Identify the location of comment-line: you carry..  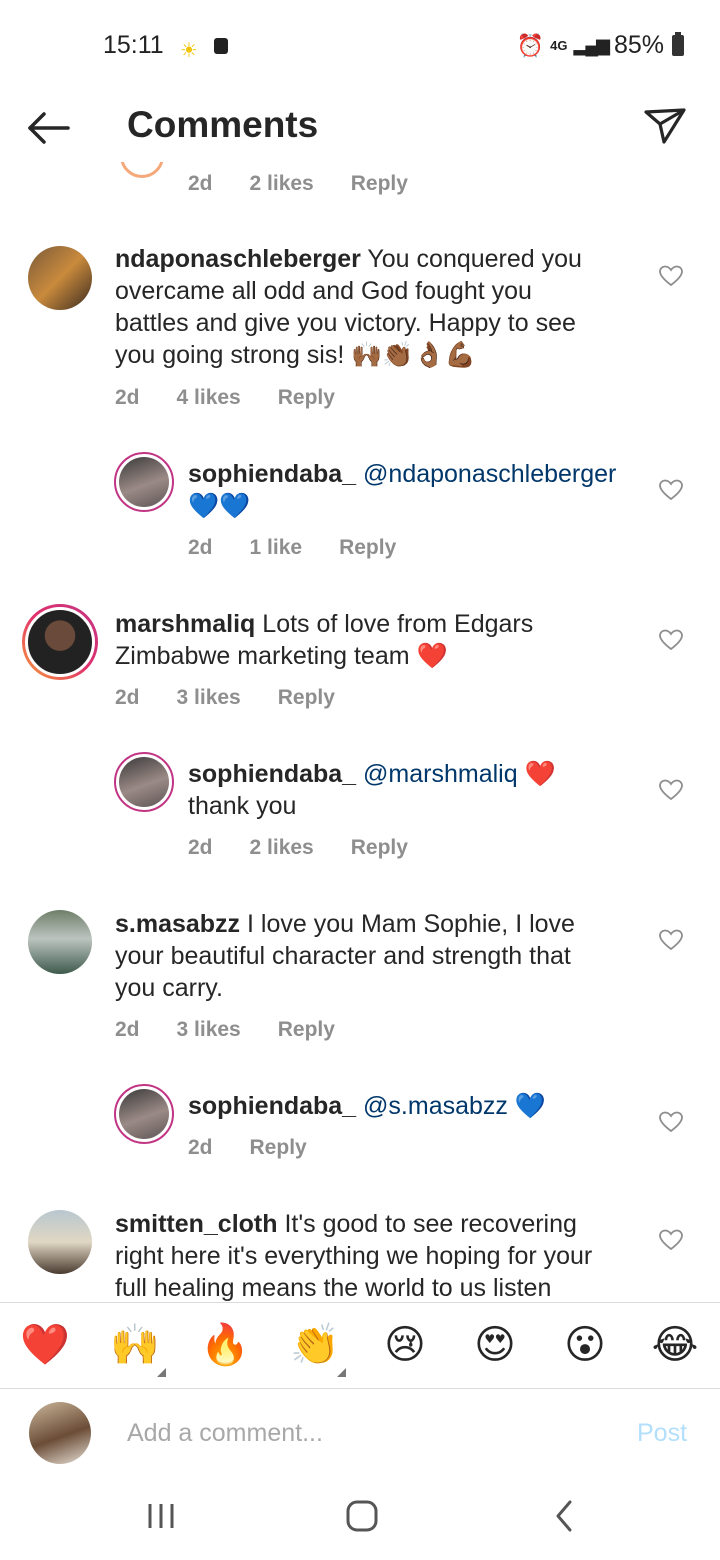
(169, 988).